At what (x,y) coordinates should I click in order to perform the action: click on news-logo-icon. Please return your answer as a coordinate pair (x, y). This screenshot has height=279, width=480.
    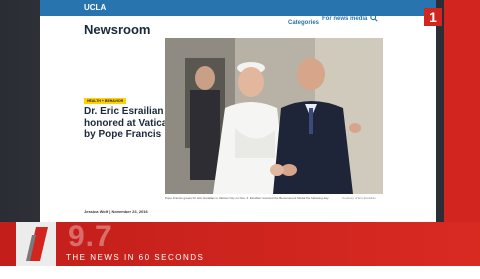
    Looking at the image, I should click on (38, 244).